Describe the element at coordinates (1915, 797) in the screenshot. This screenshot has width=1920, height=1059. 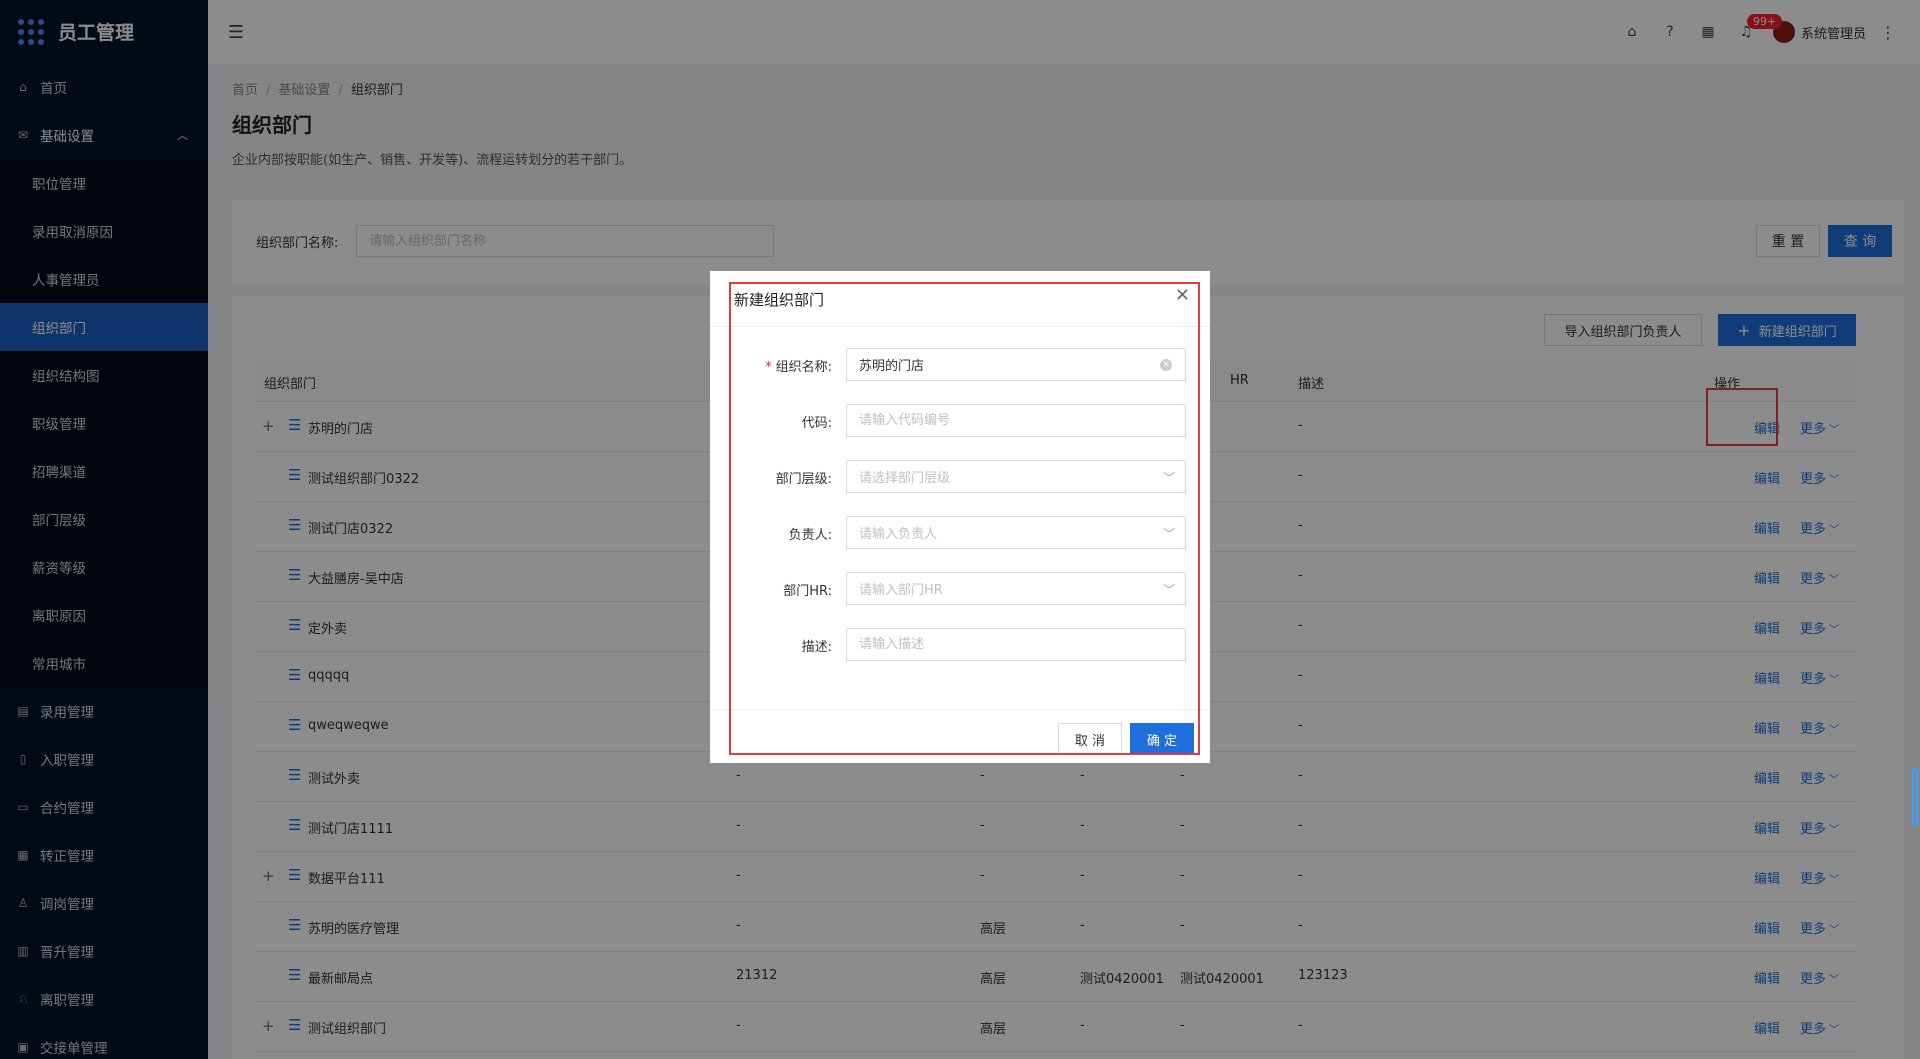
I see `scrollbar-thumb` at that location.